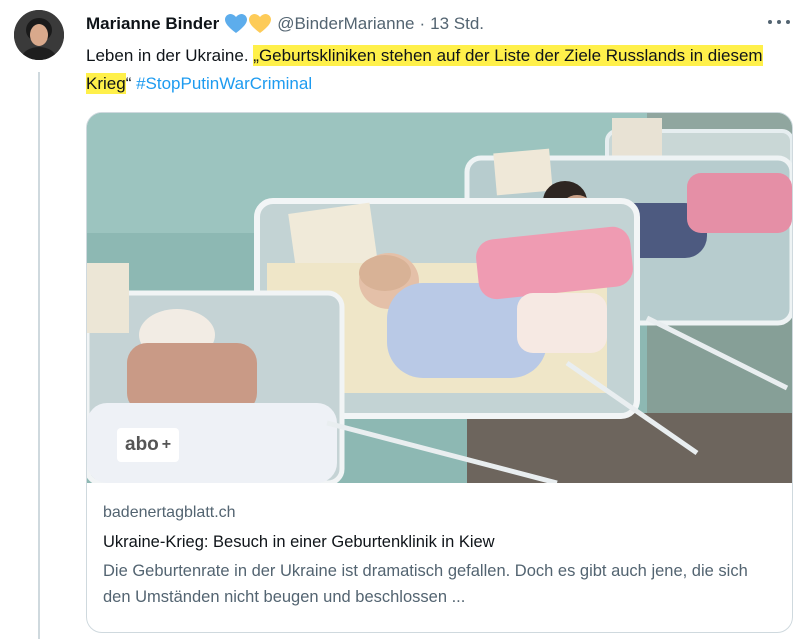 The height and width of the screenshot is (639, 800). Describe the element at coordinates (166, 444) in the screenshot. I see `abo-plus: +` at that location.